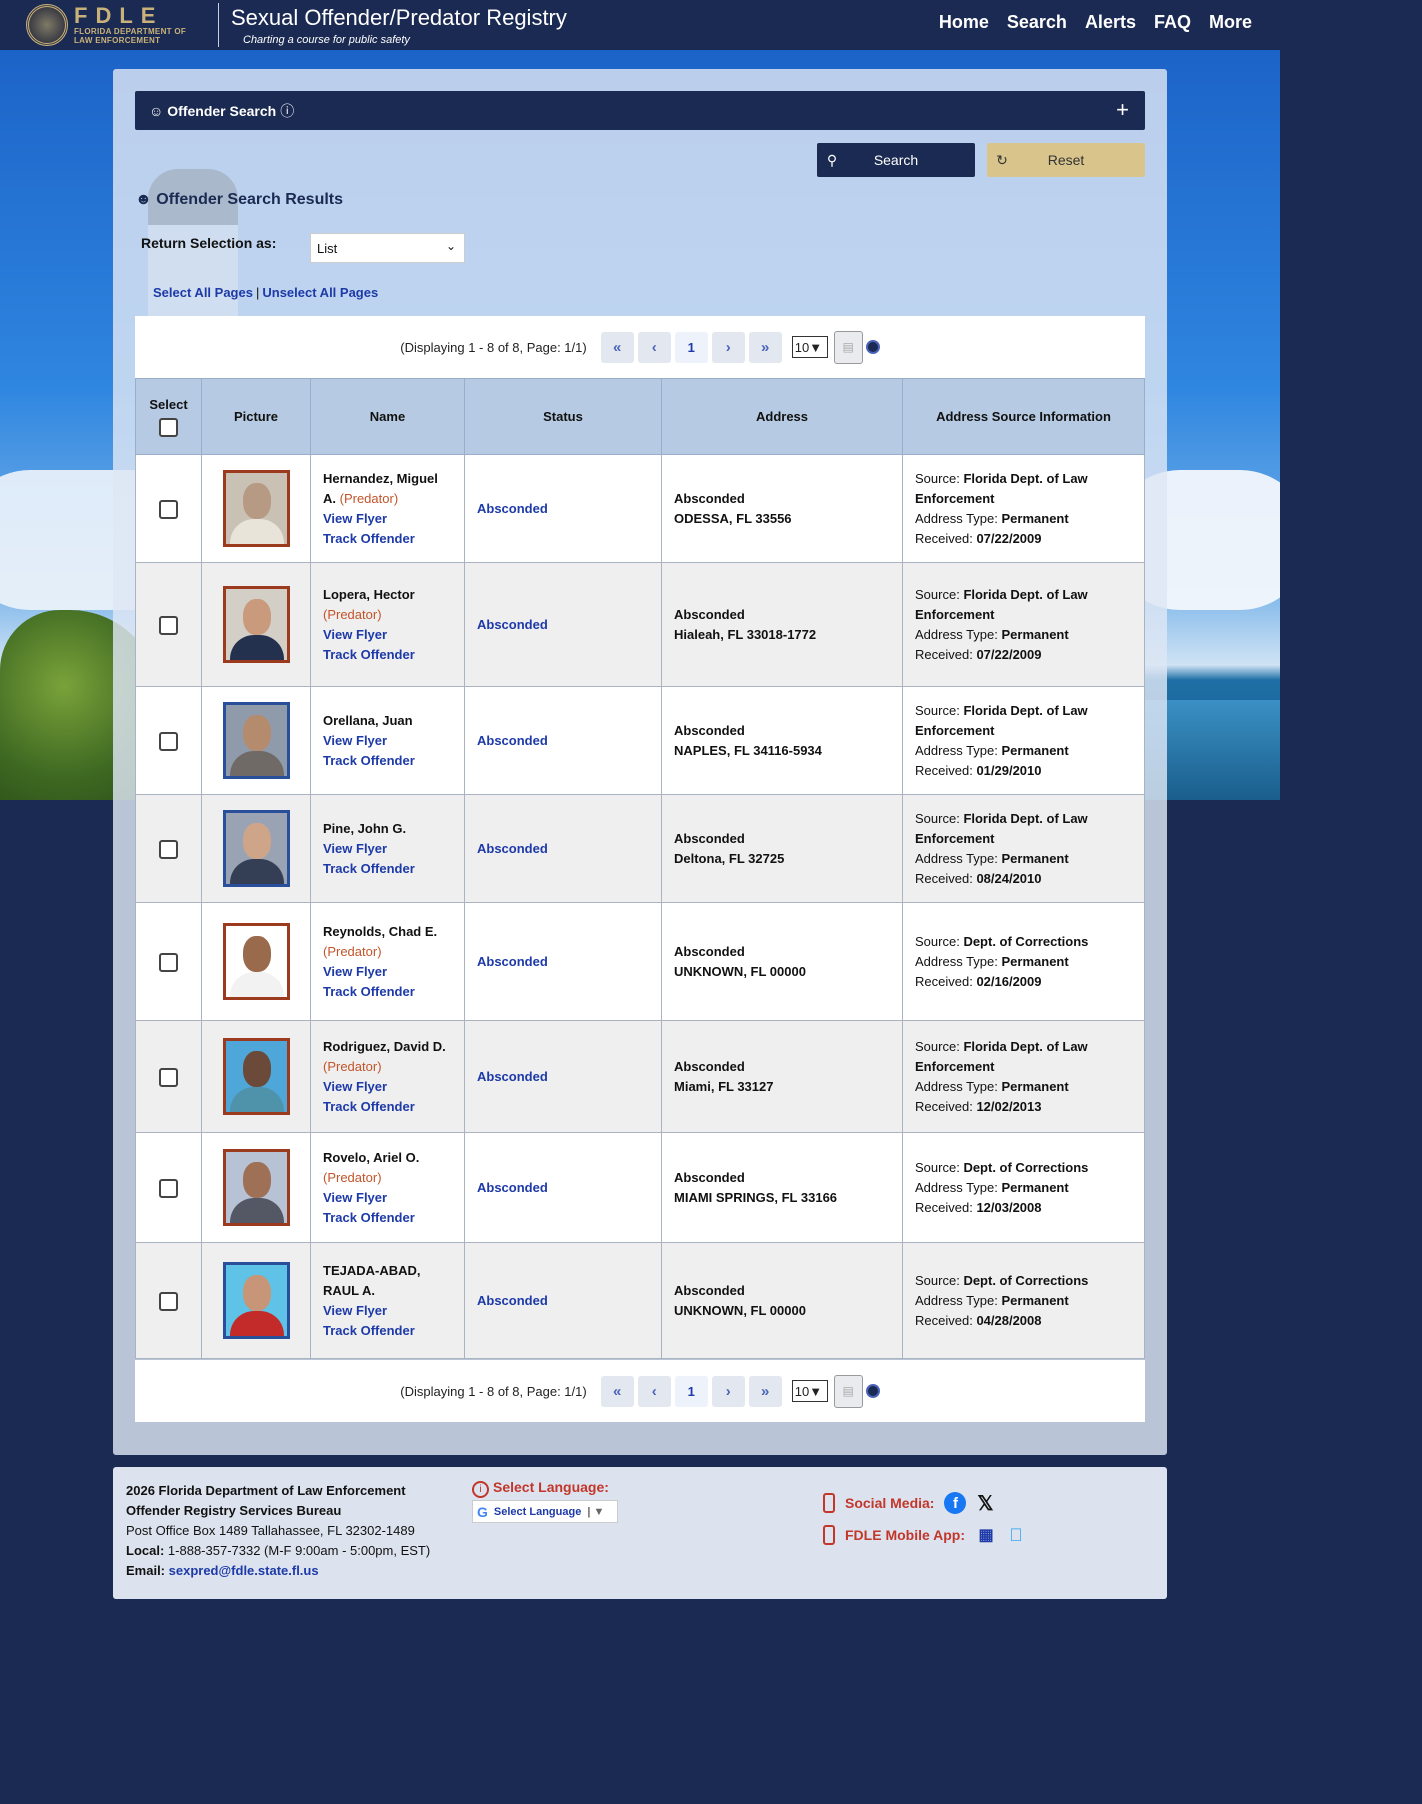 This screenshot has width=1422, height=1804. What do you see at coordinates (1002, 159) in the screenshot?
I see `refresh-icon: ↻` at bounding box center [1002, 159].